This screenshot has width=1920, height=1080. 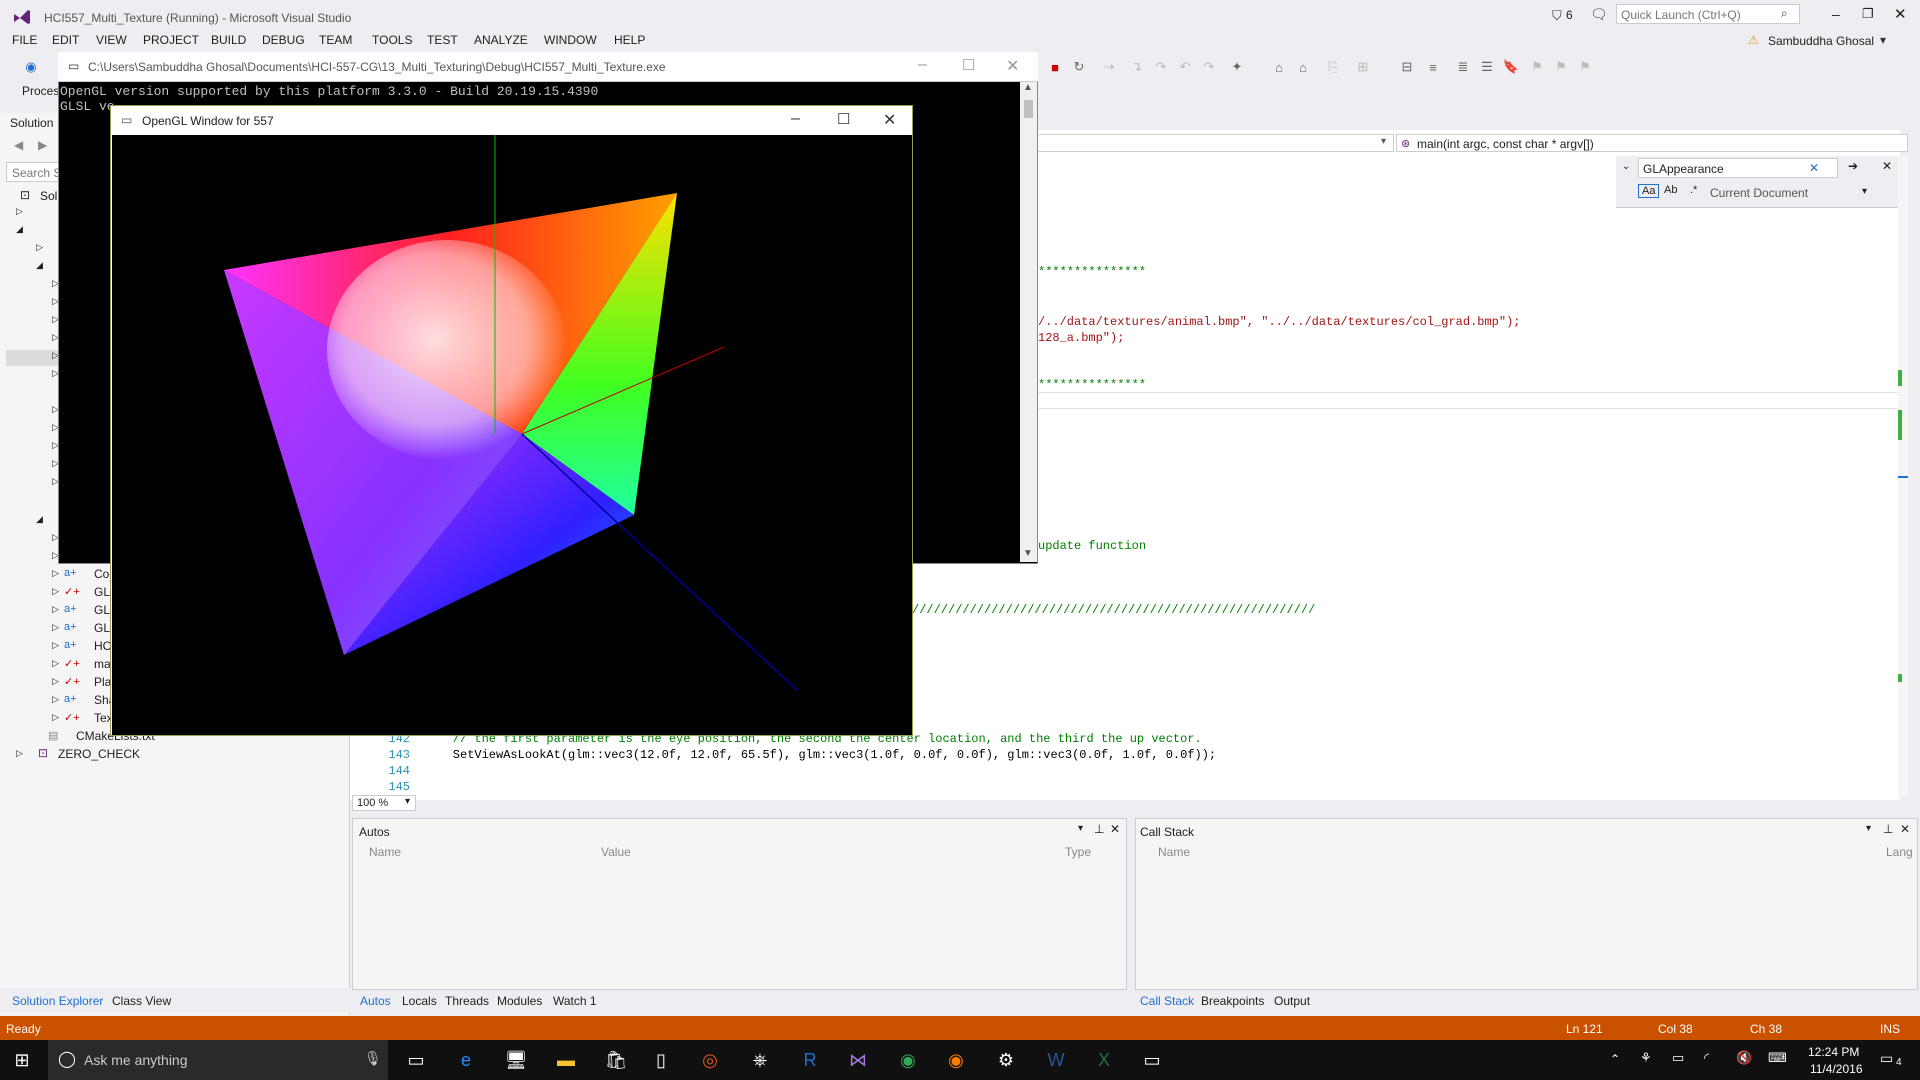 I want to click on document-icon: ▯, so click(x=661, y=1060).